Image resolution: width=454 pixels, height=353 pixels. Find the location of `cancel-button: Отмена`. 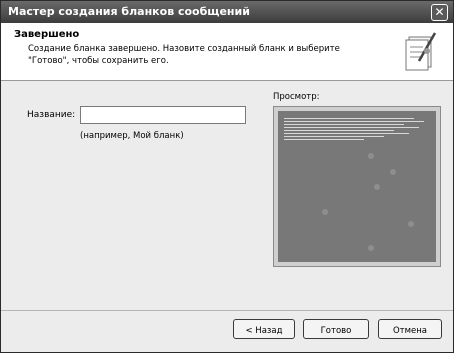

cancel-button: Отмена is located at coordinates (410, 329).